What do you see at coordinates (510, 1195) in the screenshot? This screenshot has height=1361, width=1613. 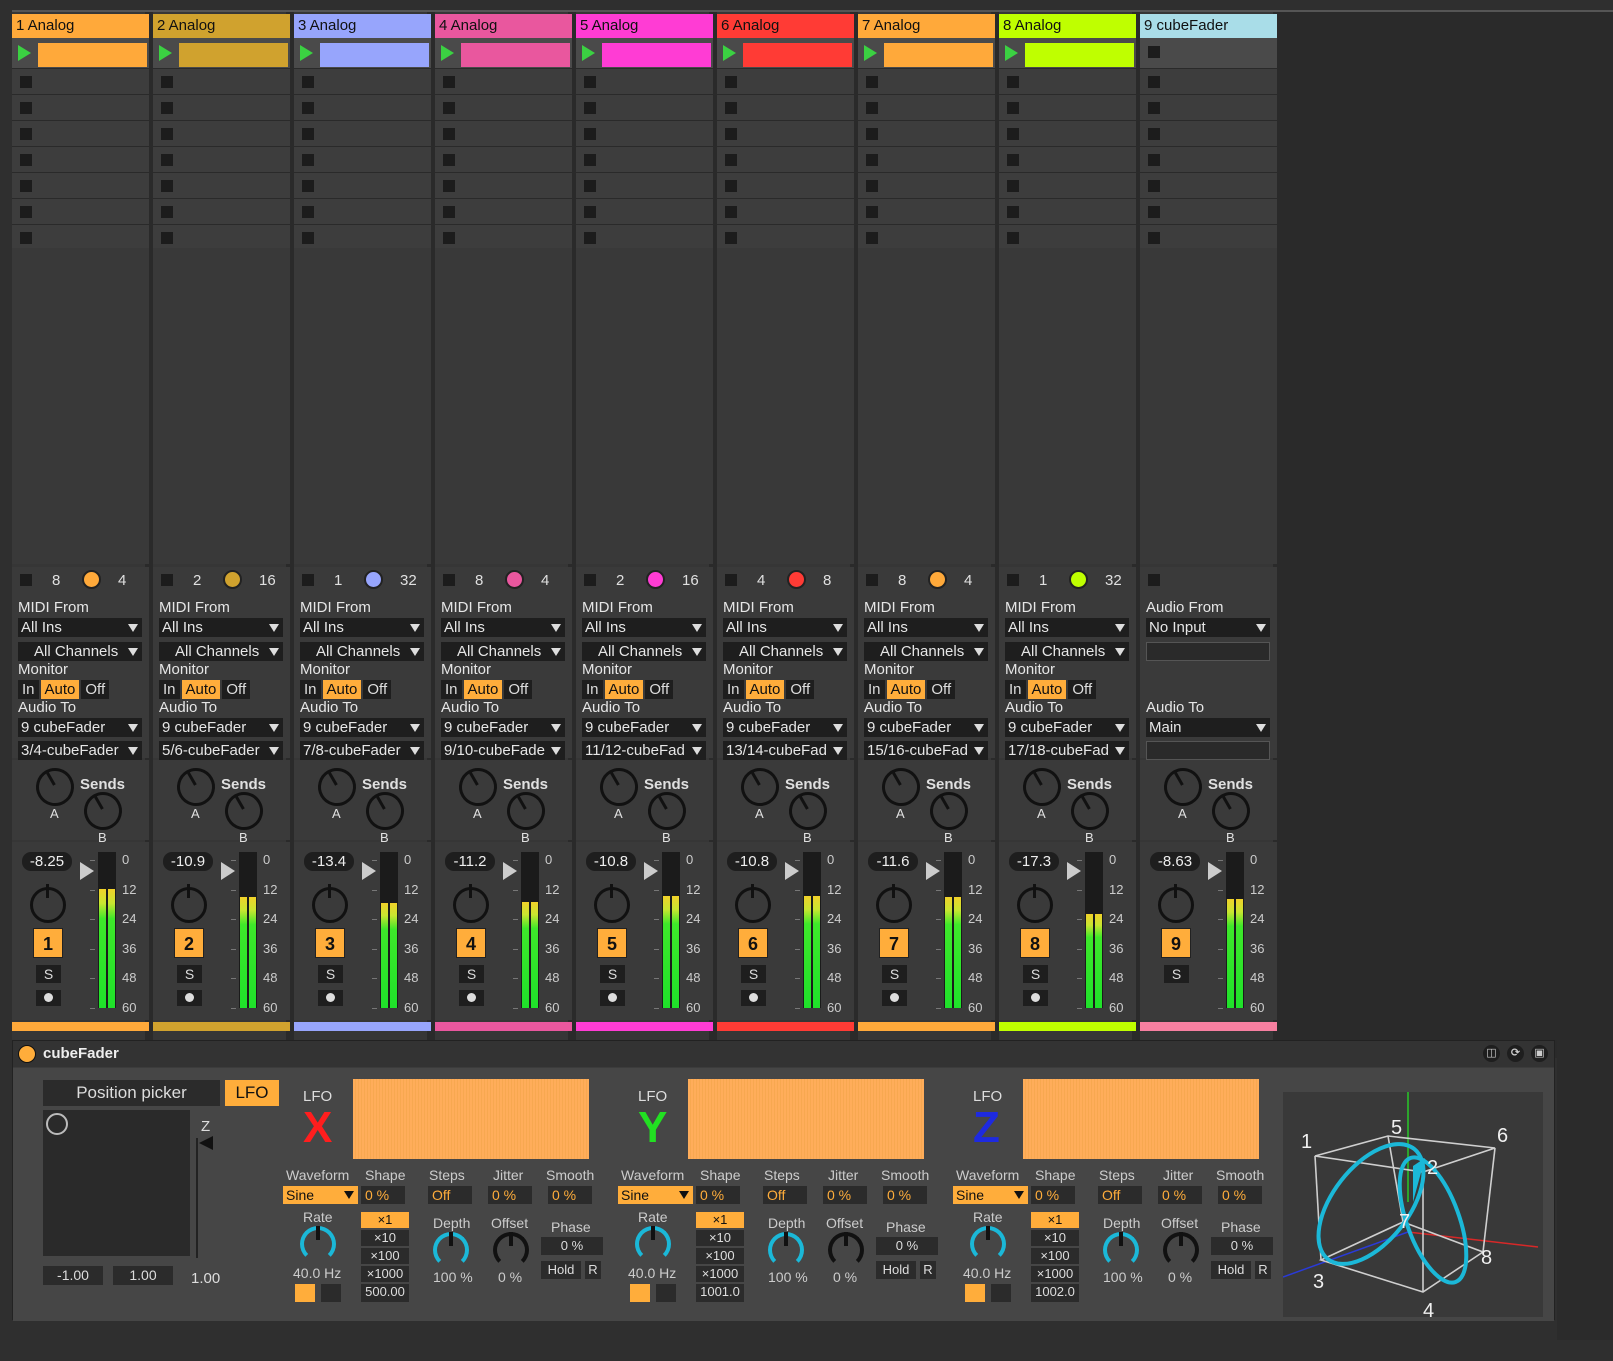 I see `jitter-value: 0 %` at bounding box center [510, 1195].